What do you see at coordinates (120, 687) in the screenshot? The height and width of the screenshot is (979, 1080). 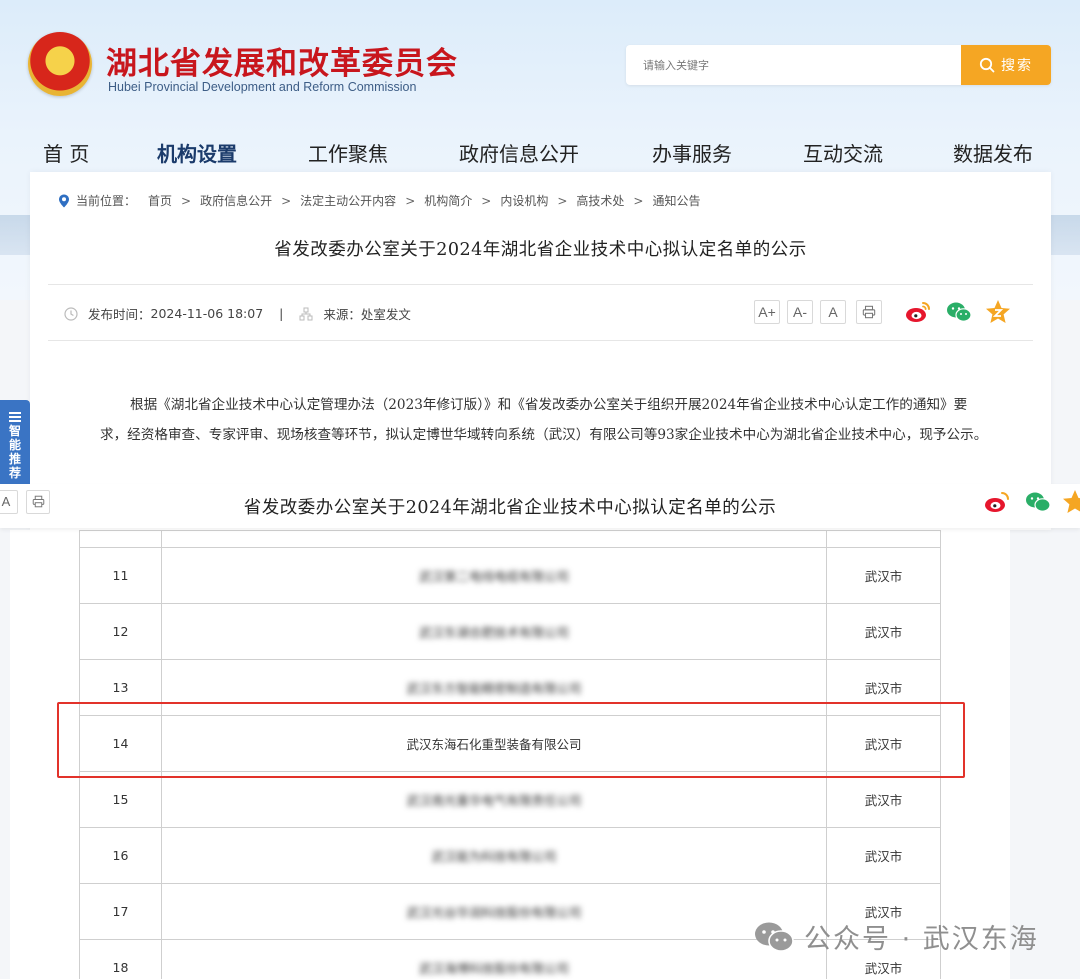 I see `row-number: 13` at bounding box center [120, 687].